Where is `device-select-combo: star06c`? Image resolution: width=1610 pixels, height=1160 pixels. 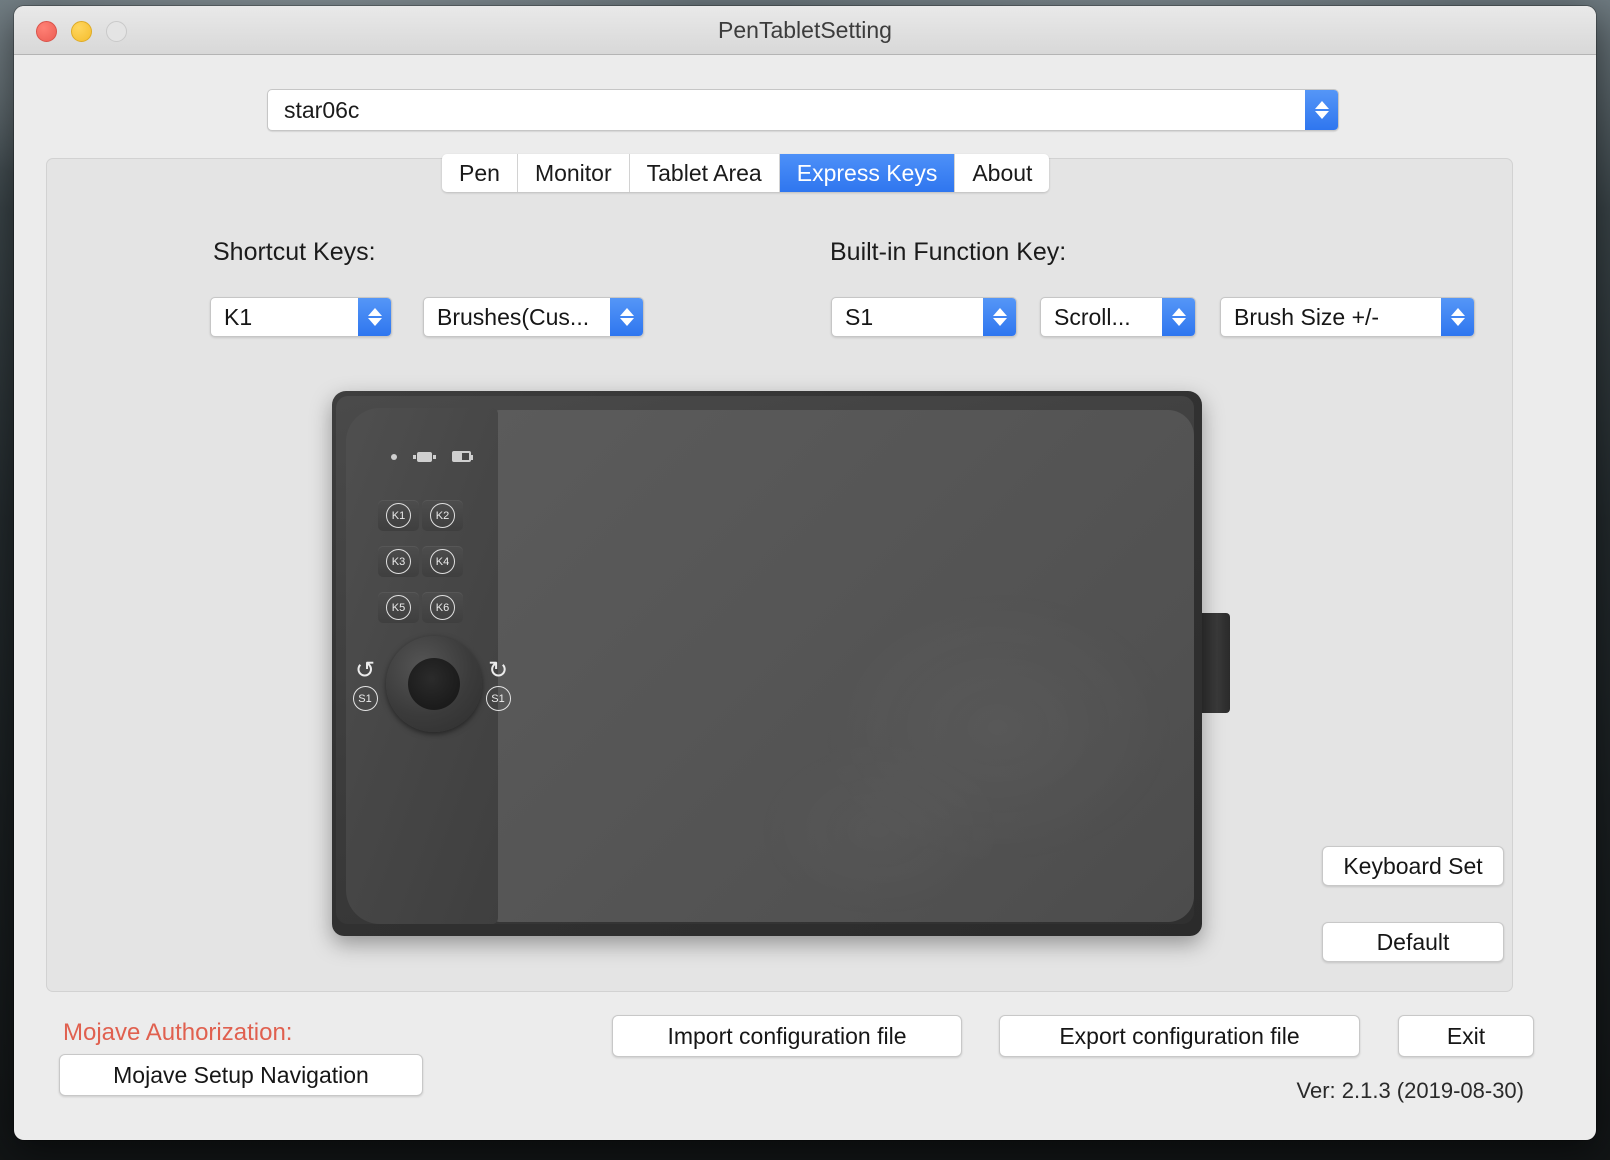
device-select-combo: star06c is located at coordinates (803, 110).